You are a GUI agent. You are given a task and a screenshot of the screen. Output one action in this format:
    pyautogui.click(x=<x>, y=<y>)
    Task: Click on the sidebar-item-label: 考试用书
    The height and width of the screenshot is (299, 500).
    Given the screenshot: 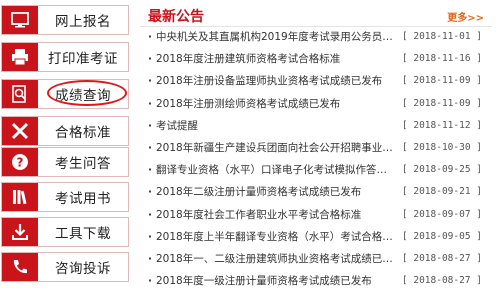 What is the action you would take?
    pyautogui.click(x=83, y=199)
    